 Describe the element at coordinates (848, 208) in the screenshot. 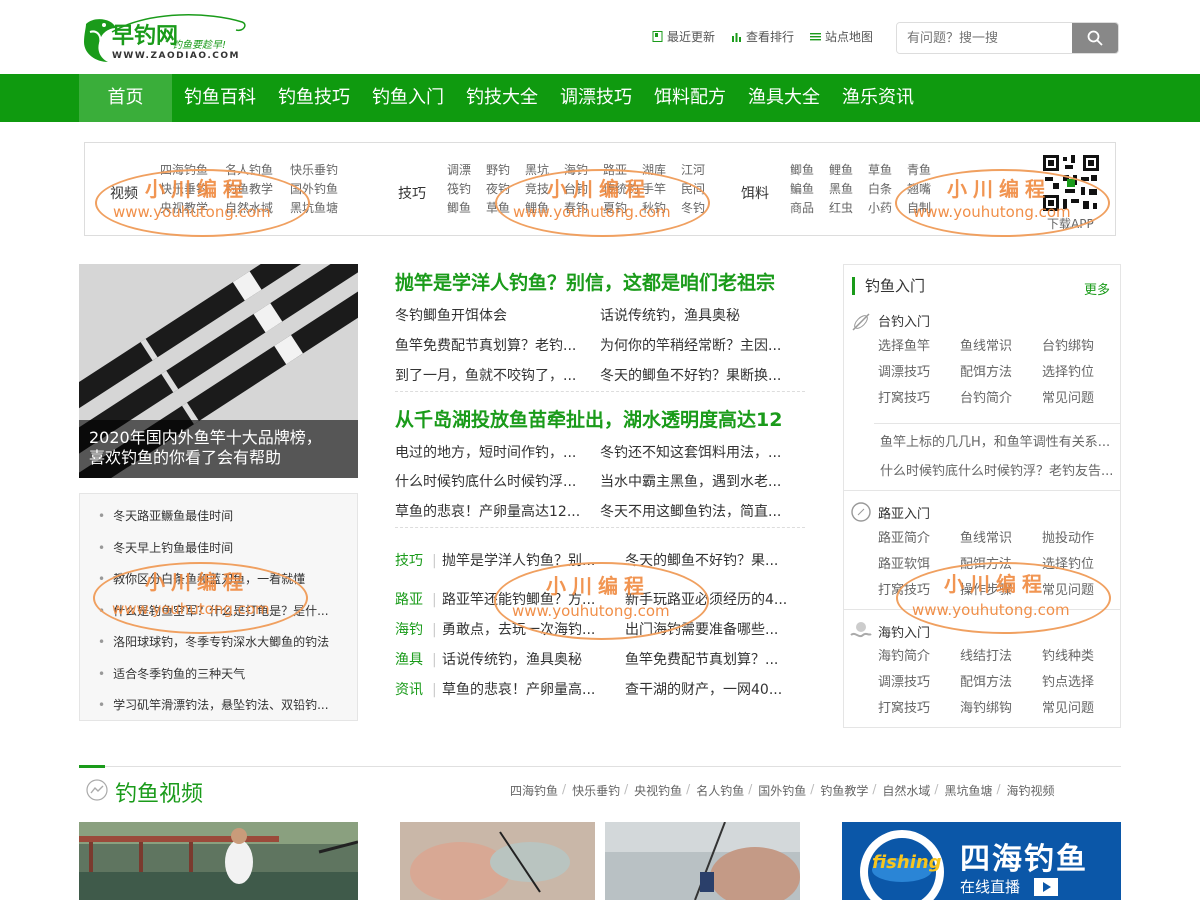

I see `category-link: 红虫` at that location.